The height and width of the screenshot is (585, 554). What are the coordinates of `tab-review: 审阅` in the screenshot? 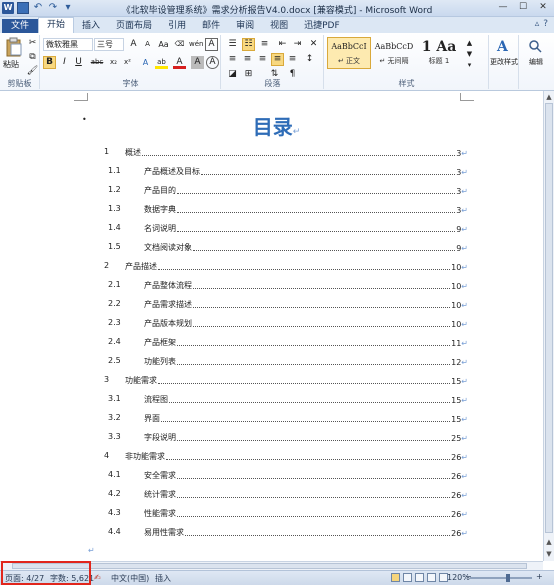 It's located at (245, 26).